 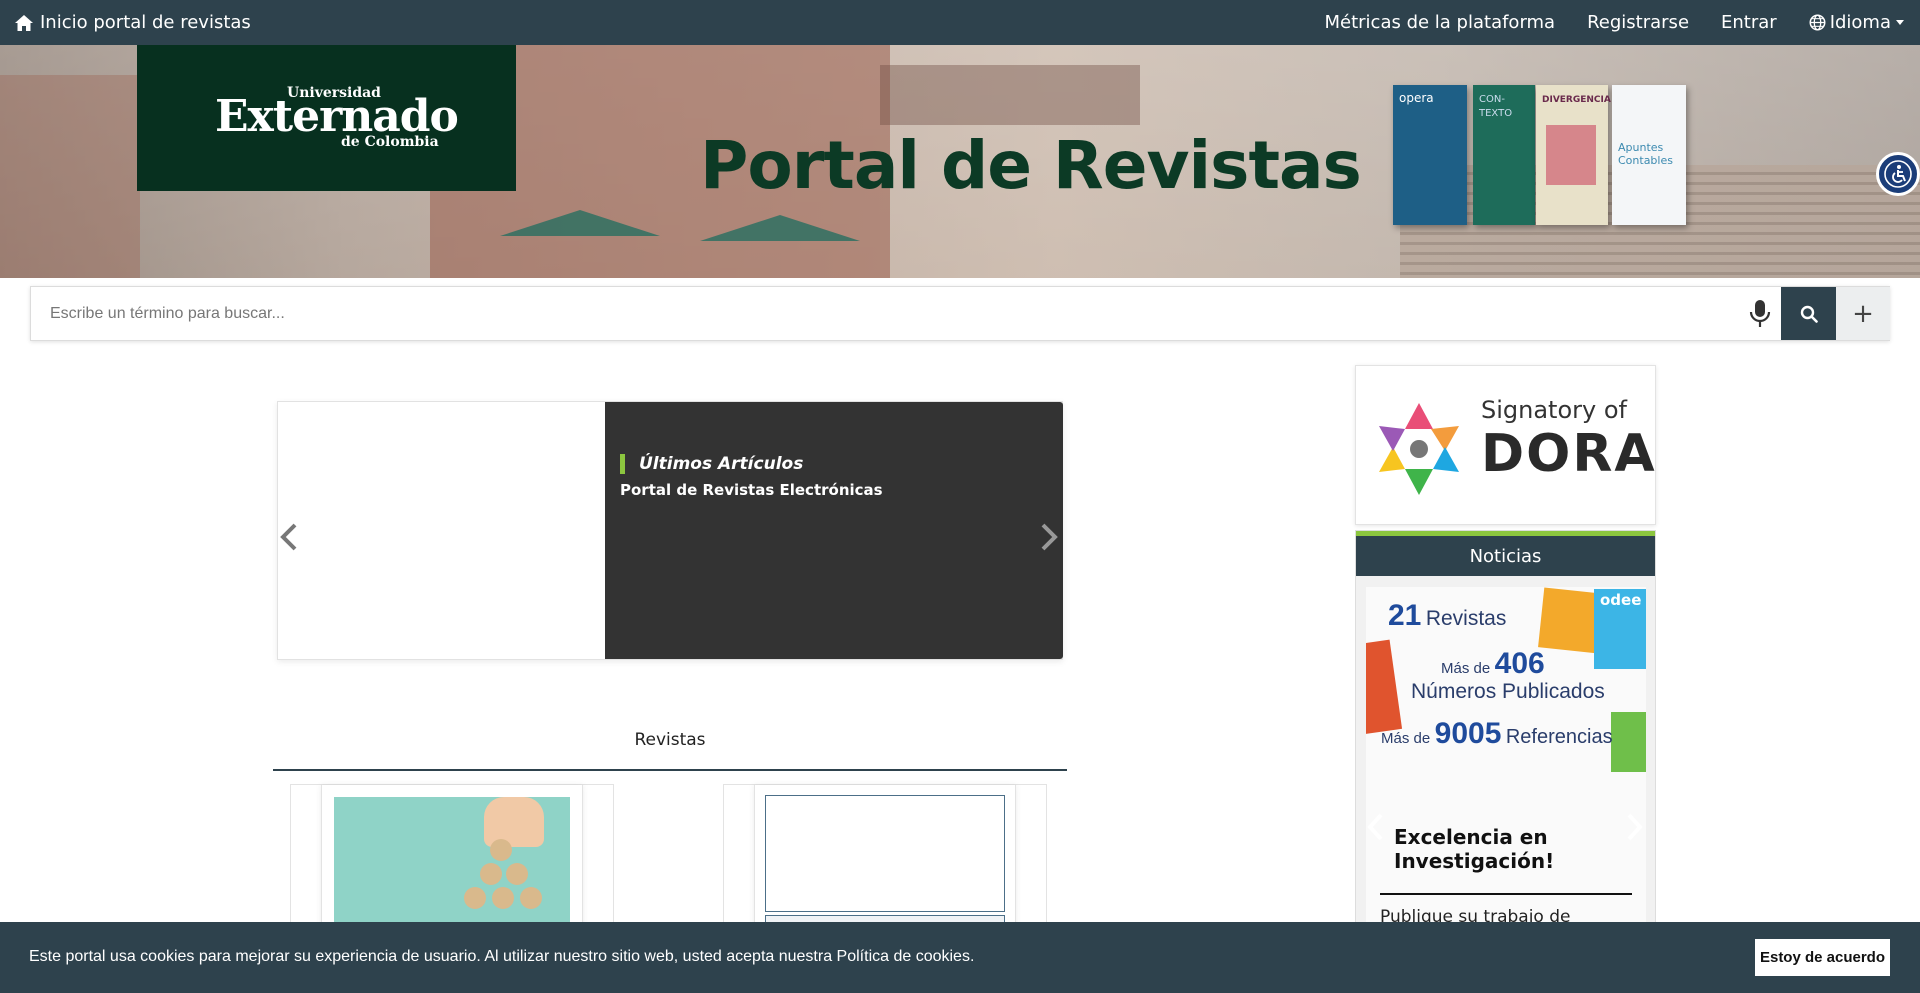 I want to click on decor-book-text: odee, so click(x=1621, y=600).